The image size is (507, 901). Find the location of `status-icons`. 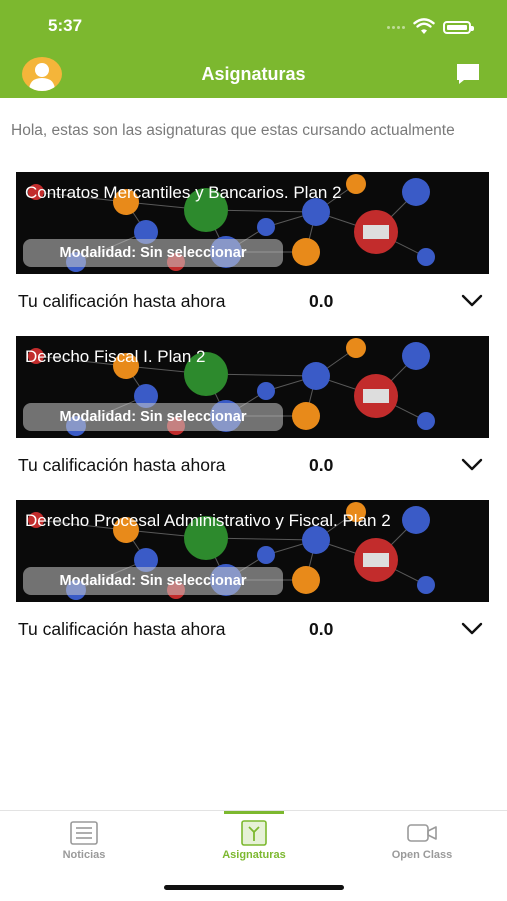

status-icons is located at coordinates (430, 27).